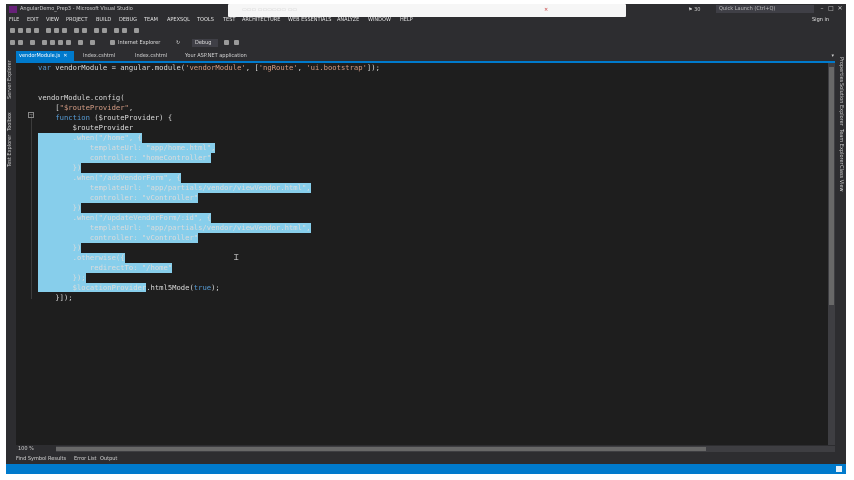 Image resolution: width=854 pixels, height=480 pixels. I want to click on menu-apexsql: APEXSQL, so click(178, 20).